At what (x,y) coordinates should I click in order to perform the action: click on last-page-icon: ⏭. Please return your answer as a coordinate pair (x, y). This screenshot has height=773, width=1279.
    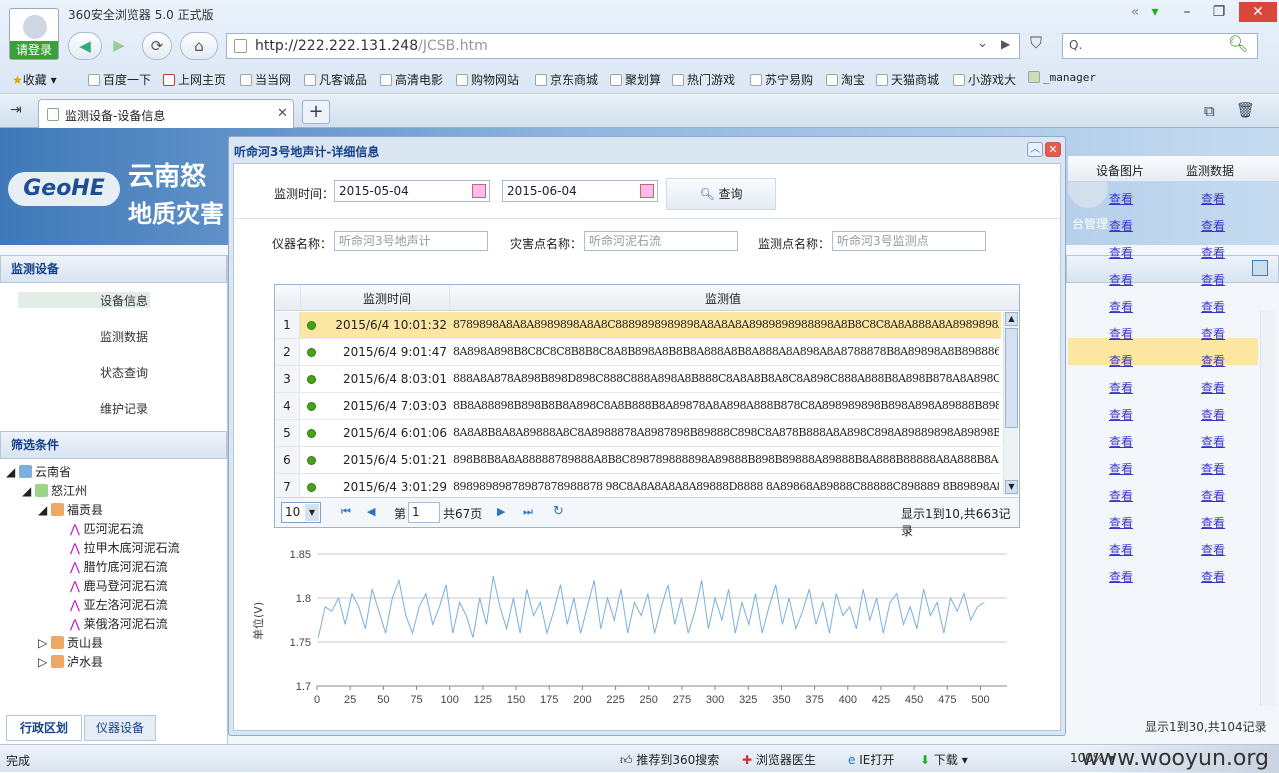
    Looking at the image, I should click on (528, 511).